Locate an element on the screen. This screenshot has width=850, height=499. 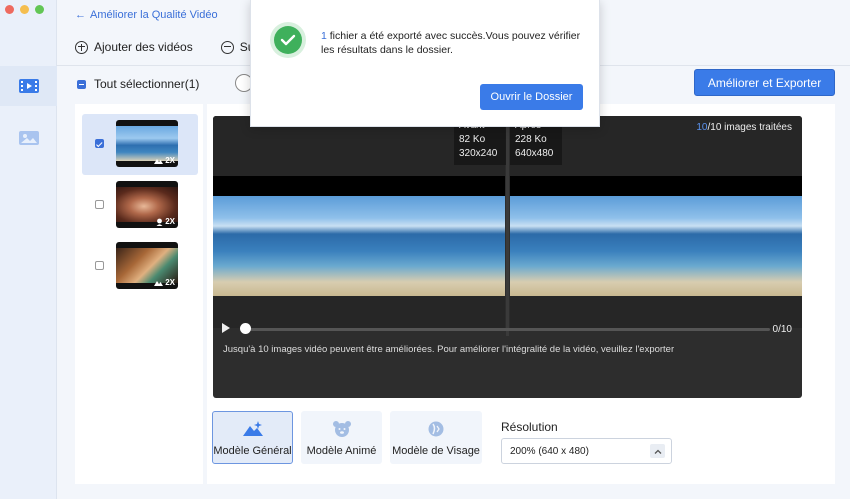
frame-slider-knob is located at coordinates (245, 328).